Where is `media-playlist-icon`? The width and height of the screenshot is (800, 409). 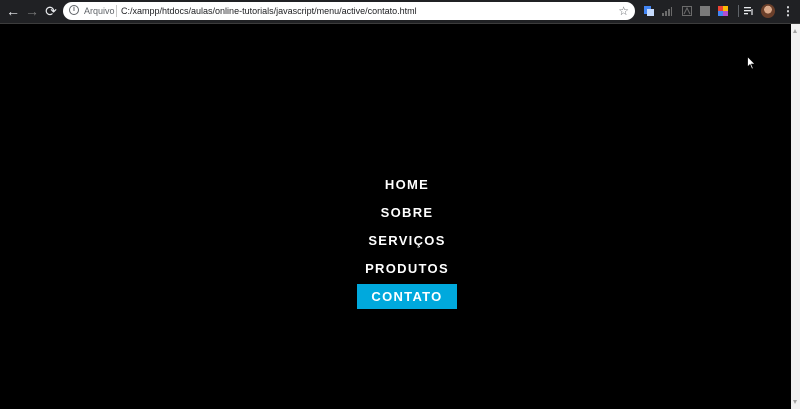
media-playlist-icon is located at coordinates (749, 11).